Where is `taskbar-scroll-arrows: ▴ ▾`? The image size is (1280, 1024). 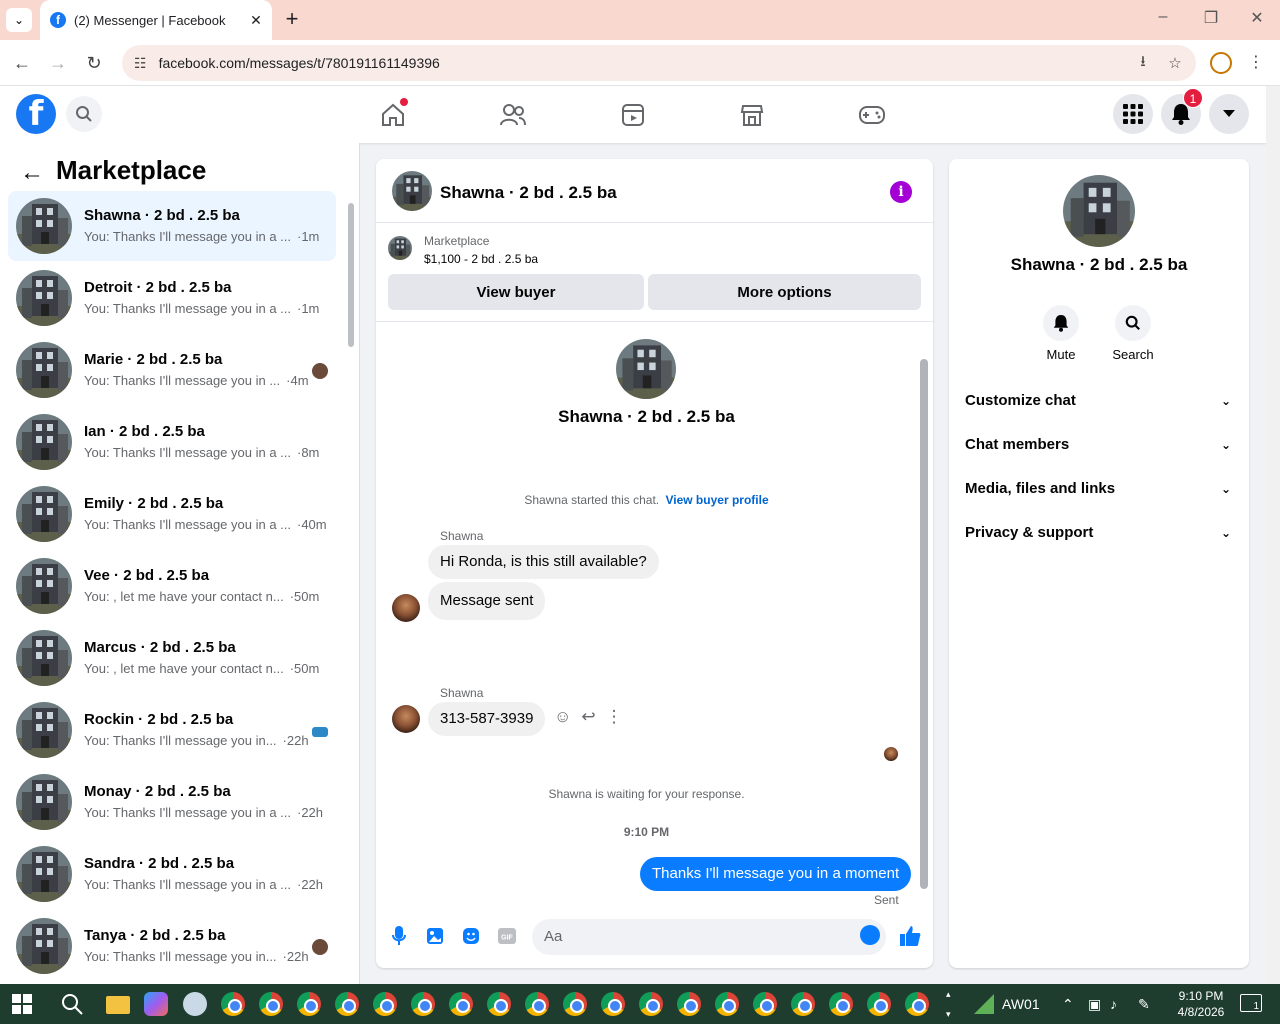 taskbar-scroll-arrows: ▴ ▾ is located at coordinates (949, 1004).